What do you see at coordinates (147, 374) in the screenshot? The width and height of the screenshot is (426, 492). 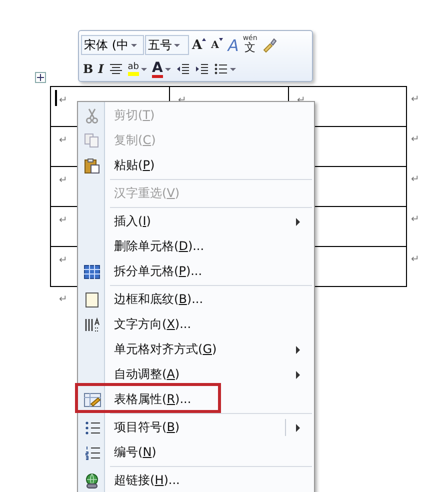 I see `menu-item: 自动调整(A)` at bounding box center [147, 374].